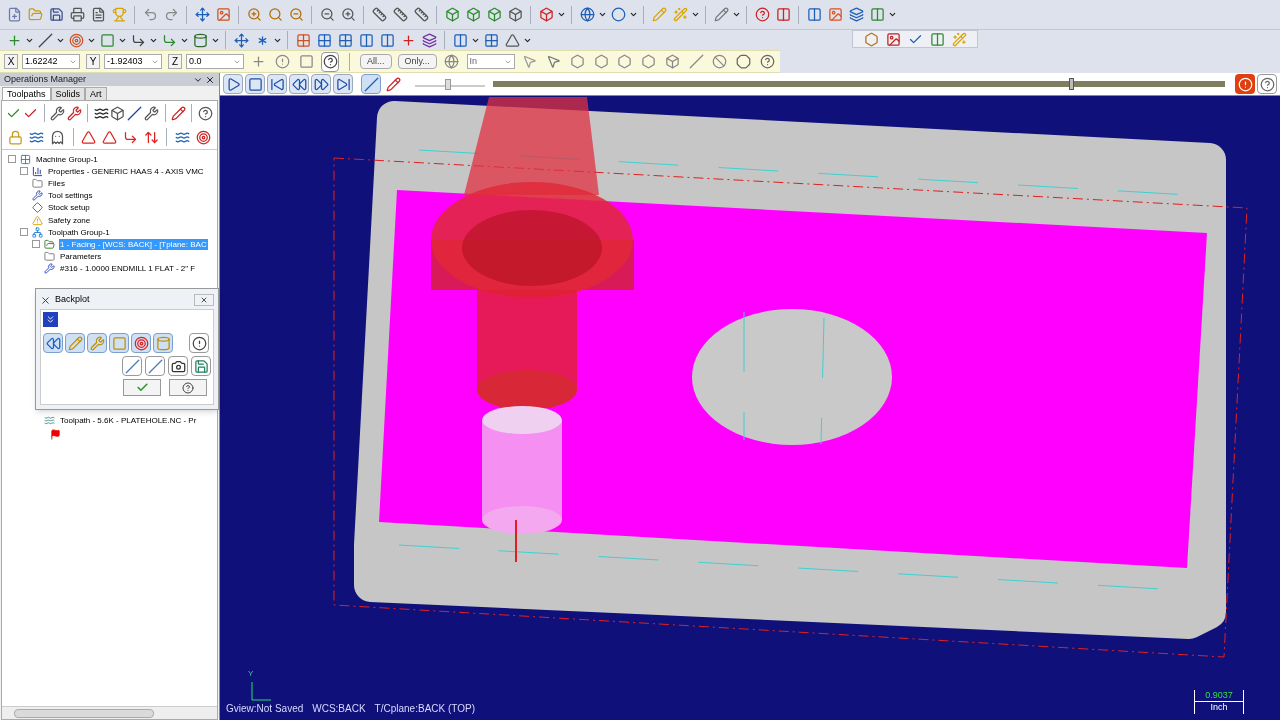 This screenshot has width=1280, height=720. What do you see at coordinates (11, 61) in the screenshot?
I see `axis-label: X` at bounding box center [11, 61].